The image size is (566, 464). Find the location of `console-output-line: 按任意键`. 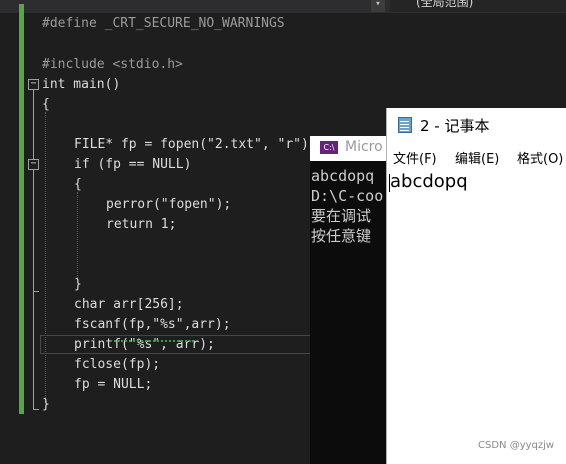

console-output-line: 按任意键 is located at coordinates (341, 236).